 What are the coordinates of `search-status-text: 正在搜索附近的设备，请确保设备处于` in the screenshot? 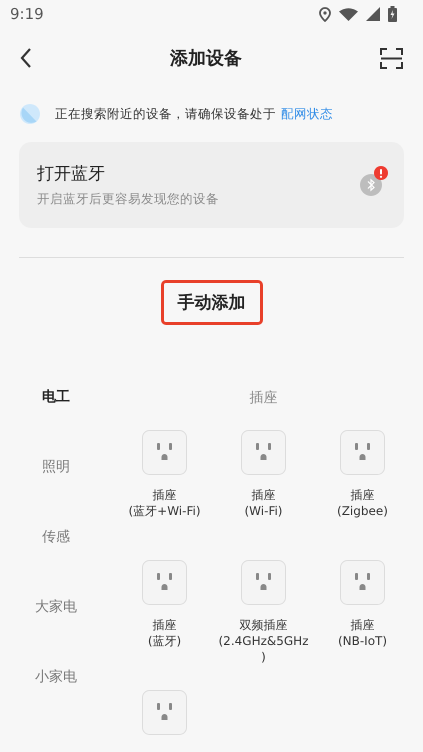 It's located at (165, 114).